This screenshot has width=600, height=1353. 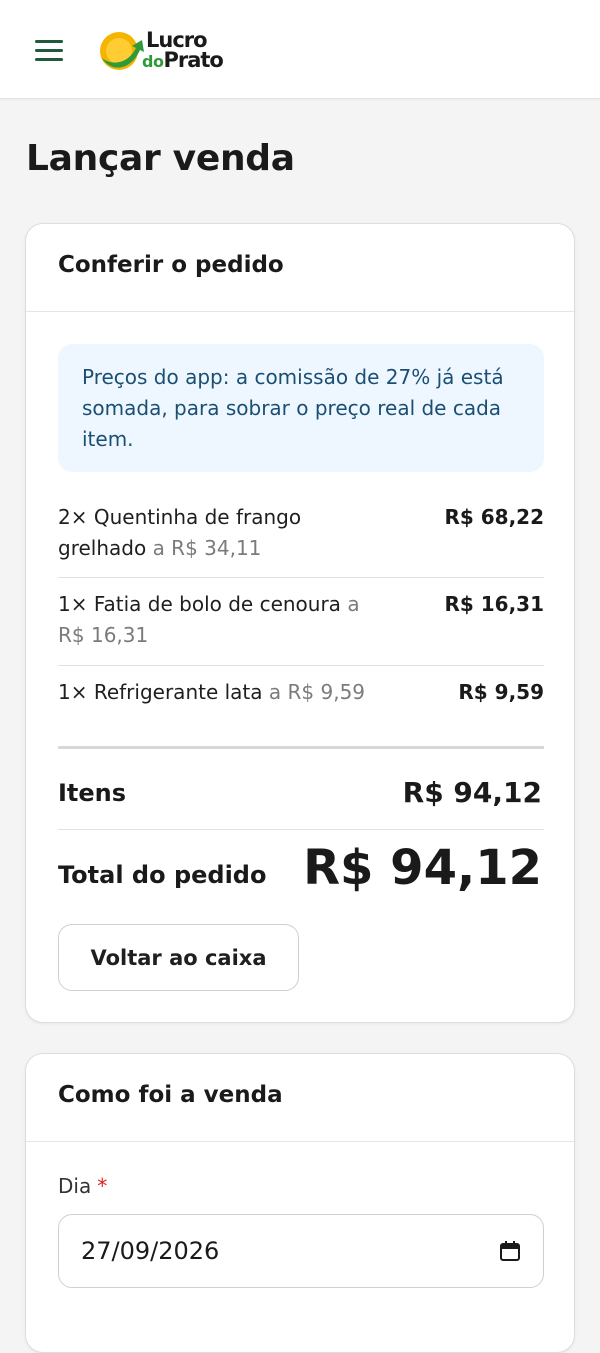 What do you see at coordinates (300, 268) in the screenshot?
I see `order-card-title: Conferir o pedido` at bounding box center [300, 268].